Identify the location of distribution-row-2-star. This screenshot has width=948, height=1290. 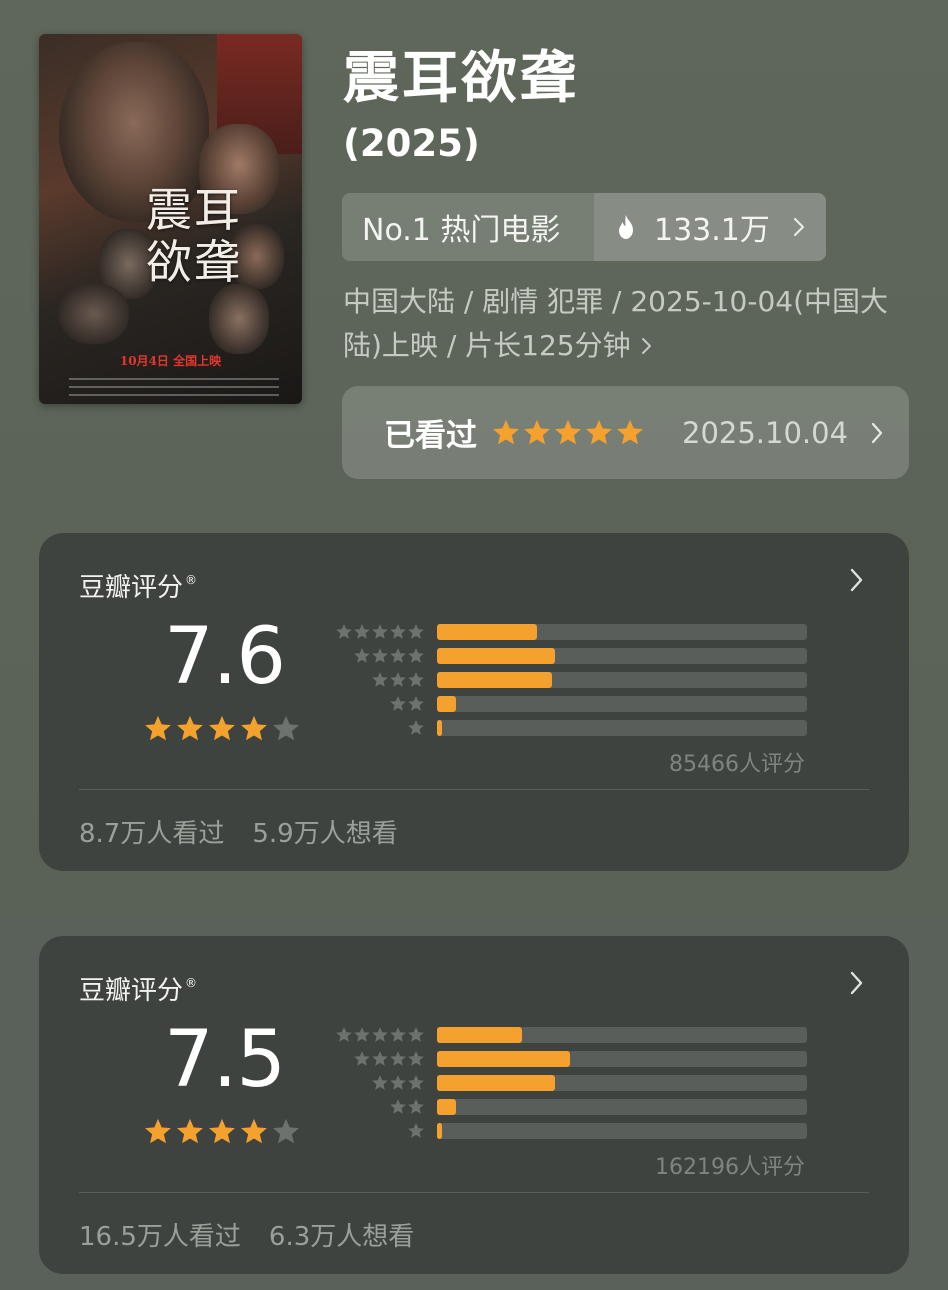
(571, 1107).